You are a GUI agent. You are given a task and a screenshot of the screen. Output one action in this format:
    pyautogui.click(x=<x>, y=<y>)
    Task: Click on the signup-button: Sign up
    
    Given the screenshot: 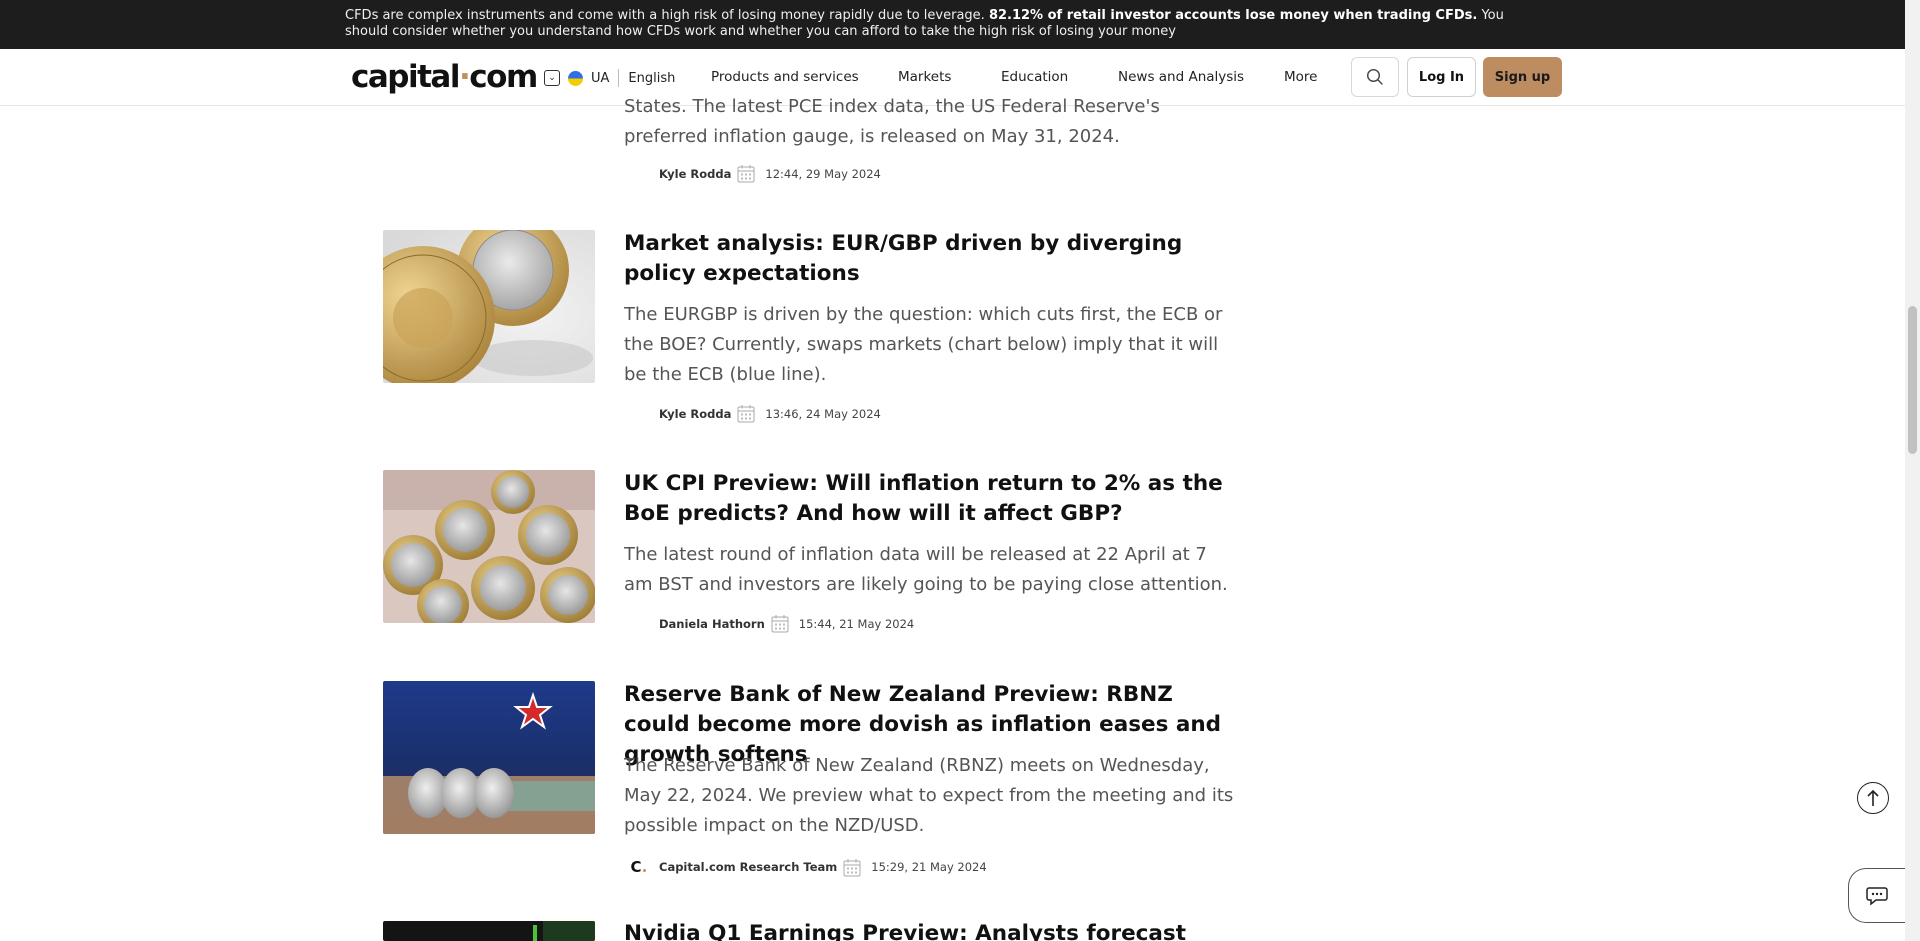 What is the action you would take?
    pyautogui.click(x=1522, y=77)
    